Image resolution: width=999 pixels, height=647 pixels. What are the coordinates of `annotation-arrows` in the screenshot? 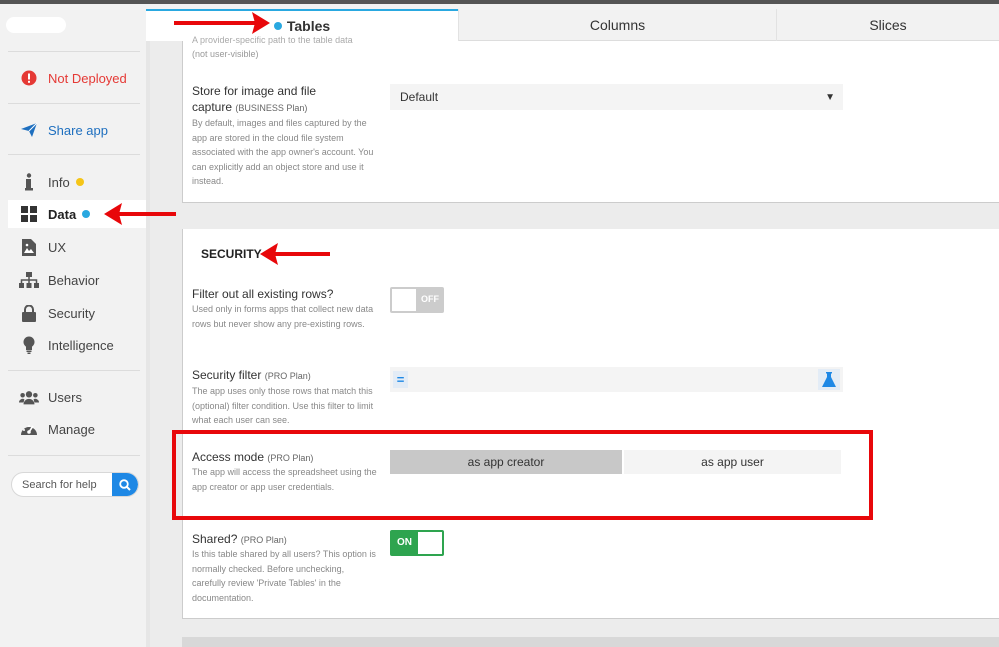 It's located at (217, 138).